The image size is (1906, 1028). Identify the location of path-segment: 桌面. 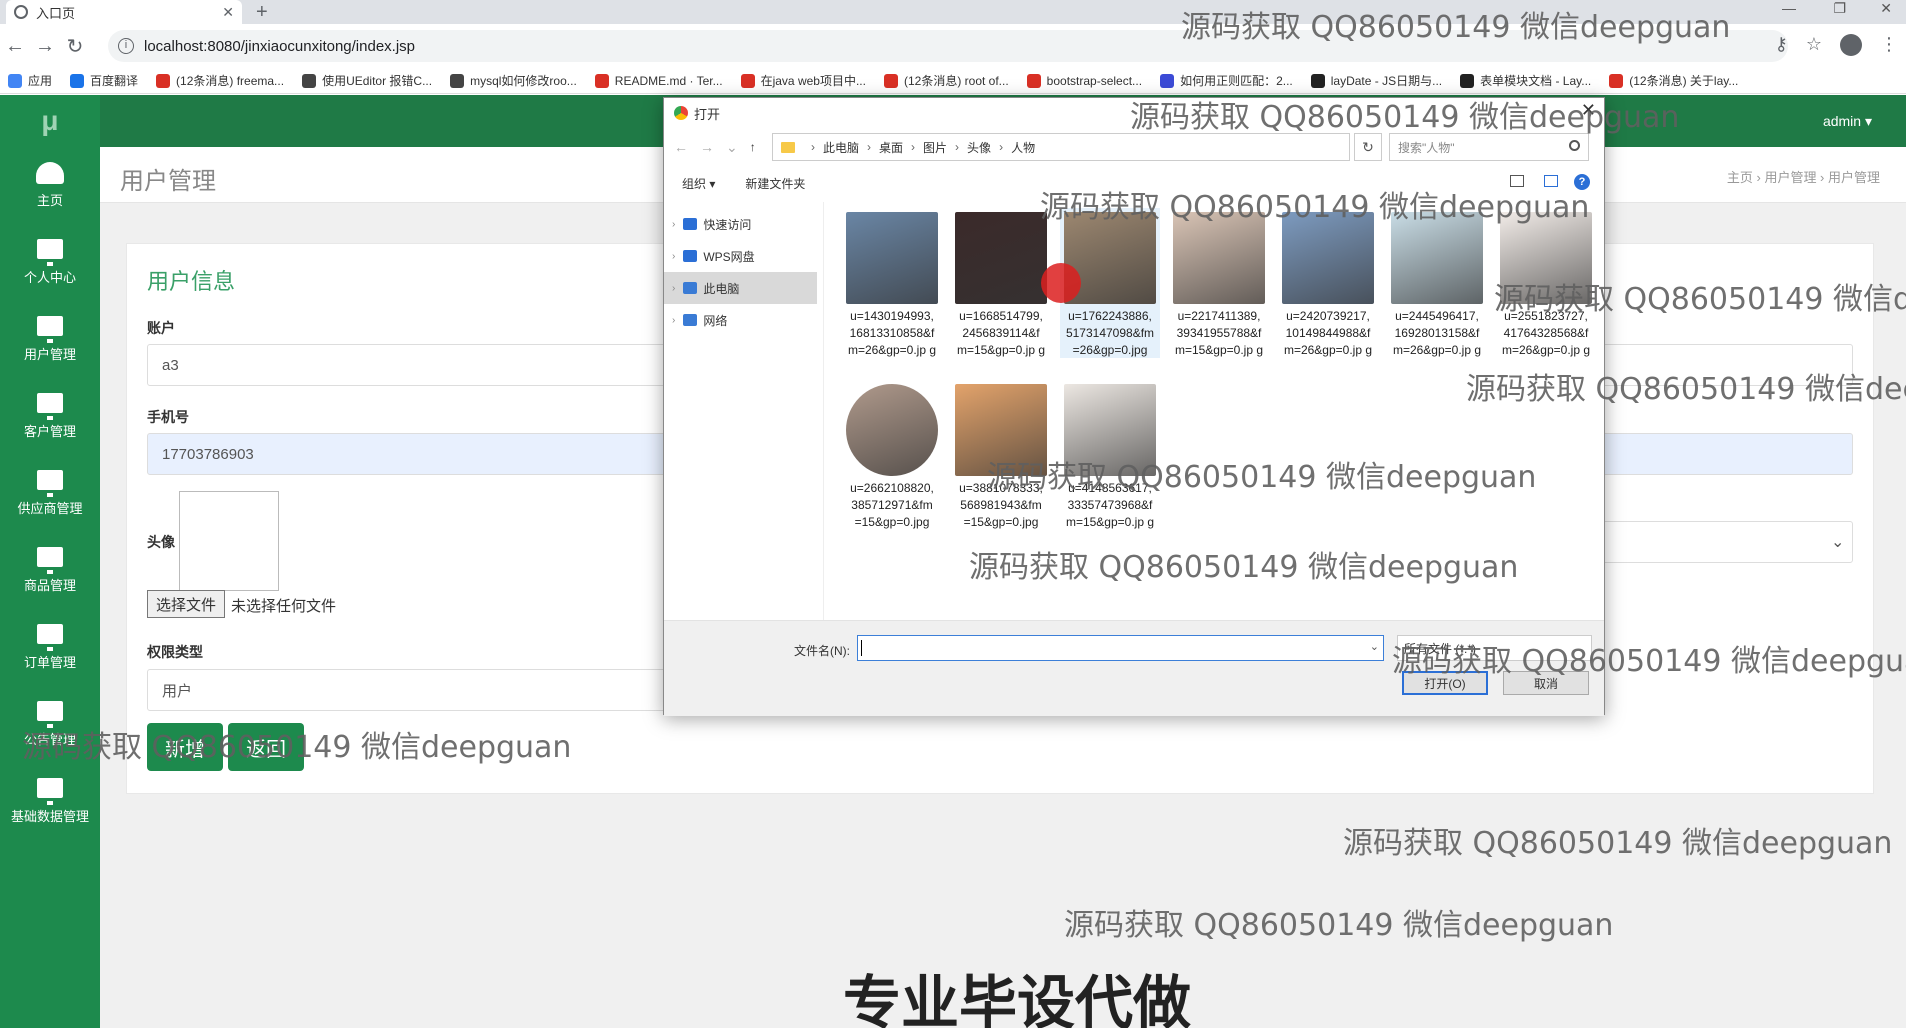
(891, 147).